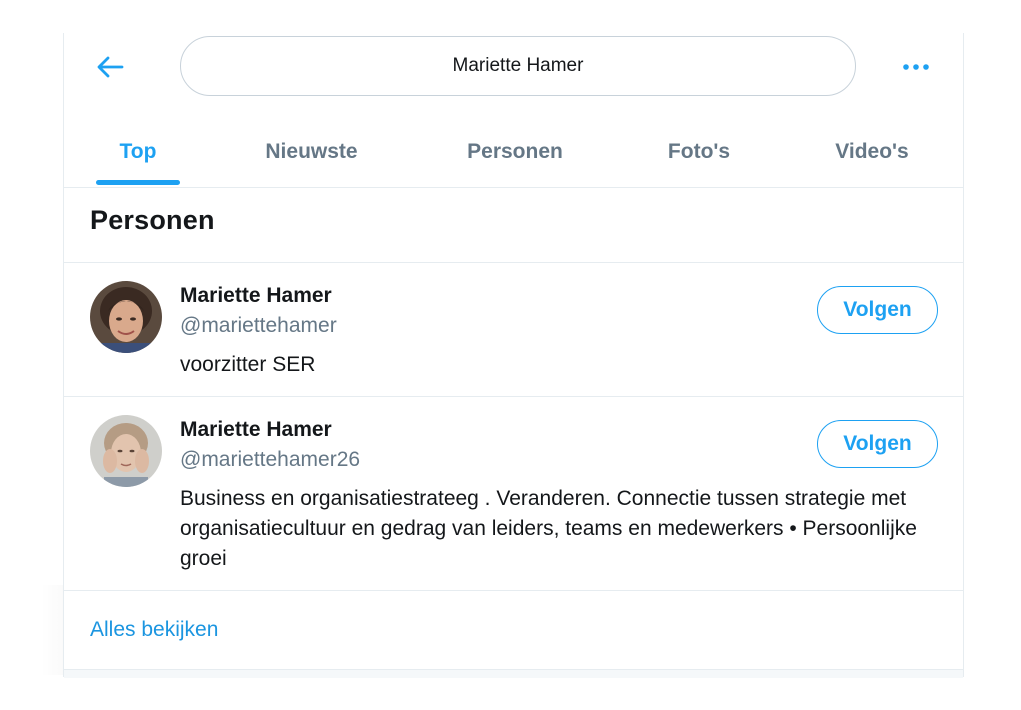 The width and height of the screenshot is (1021, 710). I want to click on arrow-left-icon, so click(110, 67).